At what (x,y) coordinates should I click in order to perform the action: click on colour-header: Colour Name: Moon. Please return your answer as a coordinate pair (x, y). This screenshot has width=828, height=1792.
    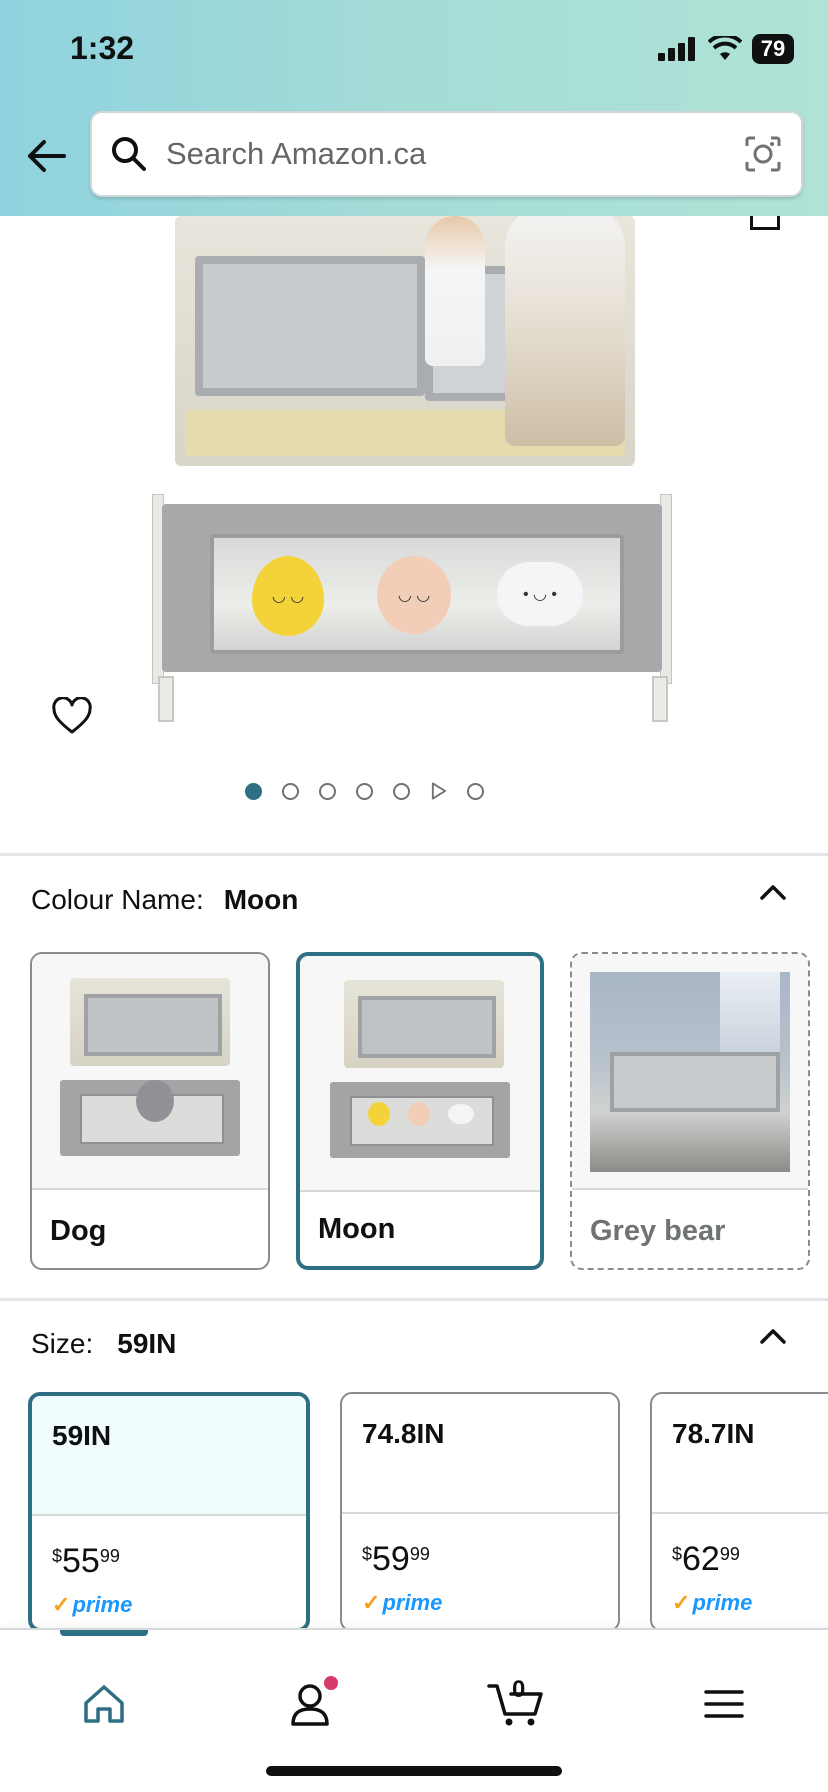
    Looking at the image, I should click on (164, 900).